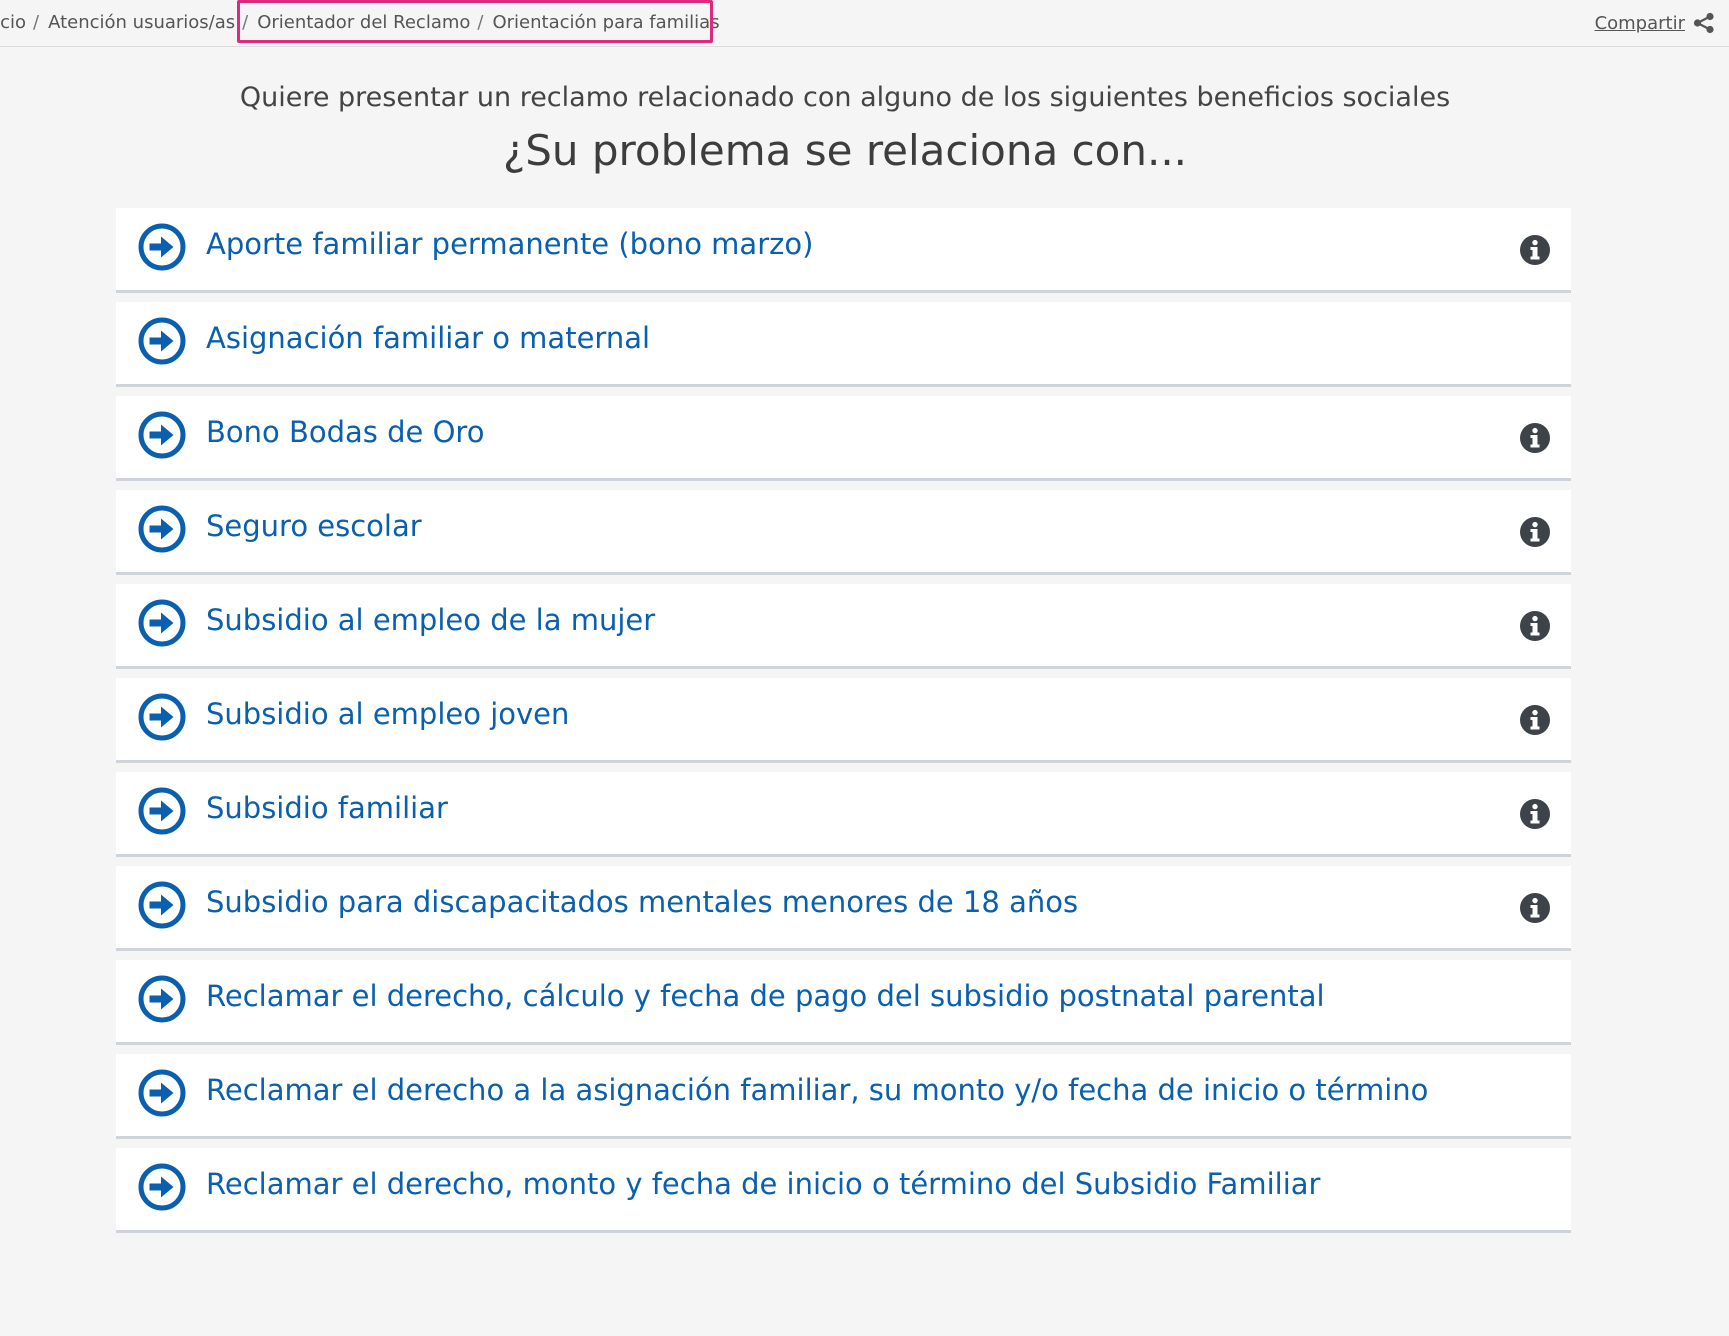 This screenshot has height=1336, width=1729. What do you see at coordinates (327, 808) in the screenshot?
I see `benefit-option-label: Subsidio familiar` at bounding box center [327, 808].